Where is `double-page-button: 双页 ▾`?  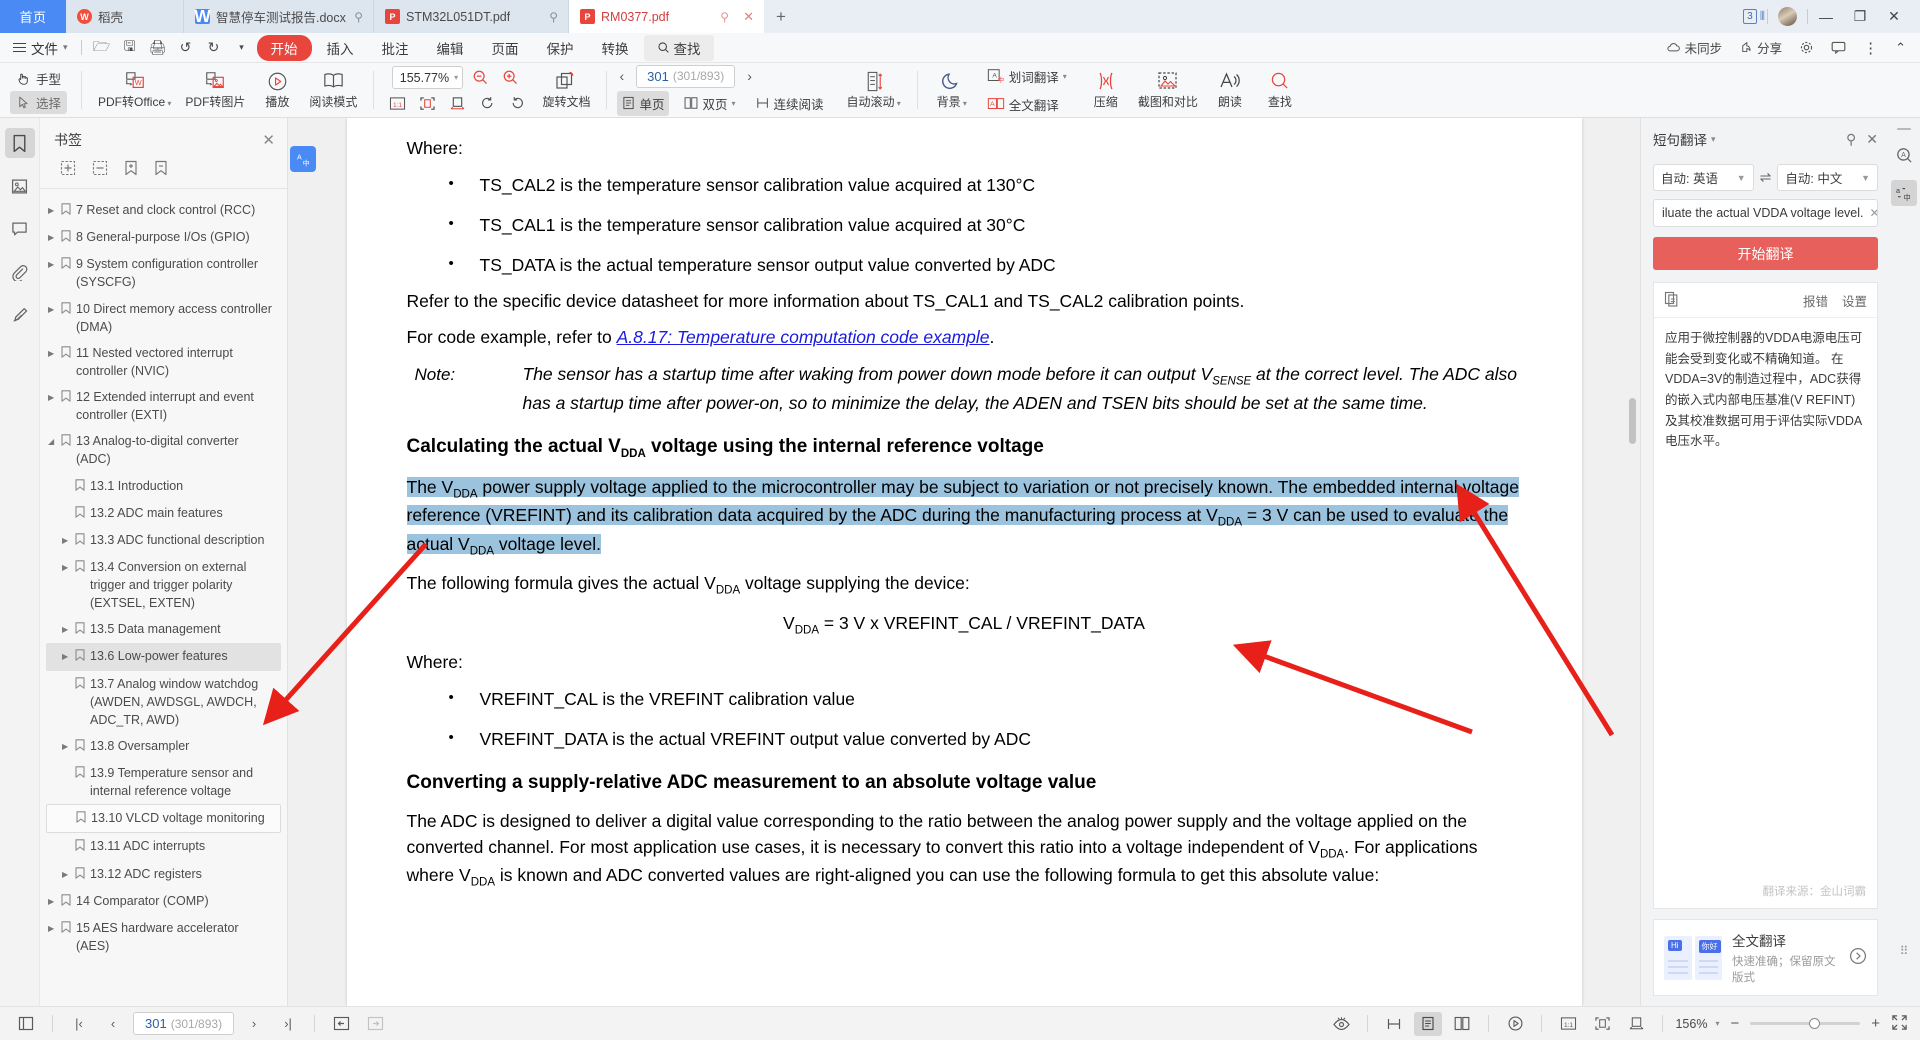
double-page-button: 双页 ▾ is located at coordinates (709, 103).